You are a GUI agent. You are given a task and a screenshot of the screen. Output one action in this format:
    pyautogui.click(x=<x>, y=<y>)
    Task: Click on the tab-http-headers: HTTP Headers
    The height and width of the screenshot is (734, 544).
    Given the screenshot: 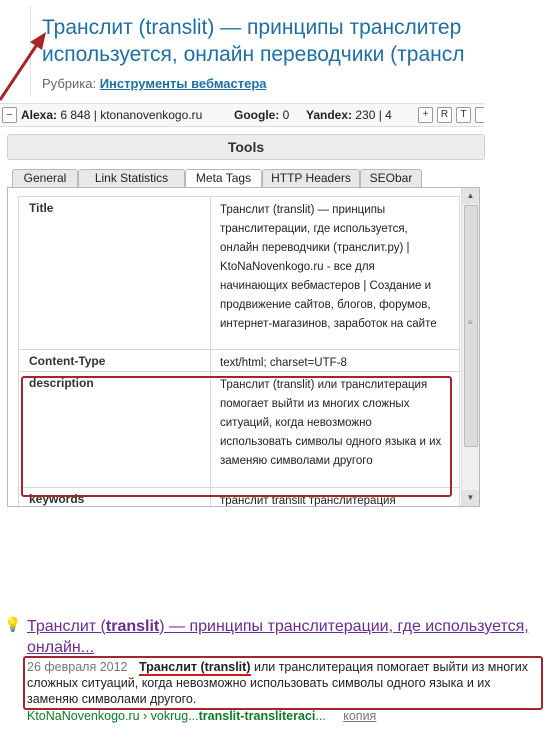 What is the action you would take?
    pyautogui.click(x=311, y=178)
    